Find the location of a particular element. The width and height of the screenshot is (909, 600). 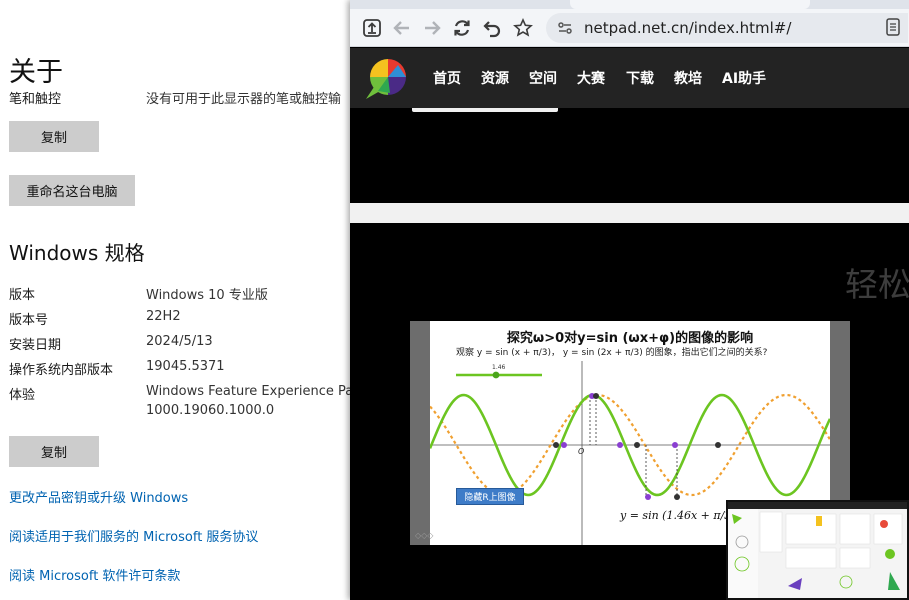

origin-label: O is located at coordinates (581, 451).